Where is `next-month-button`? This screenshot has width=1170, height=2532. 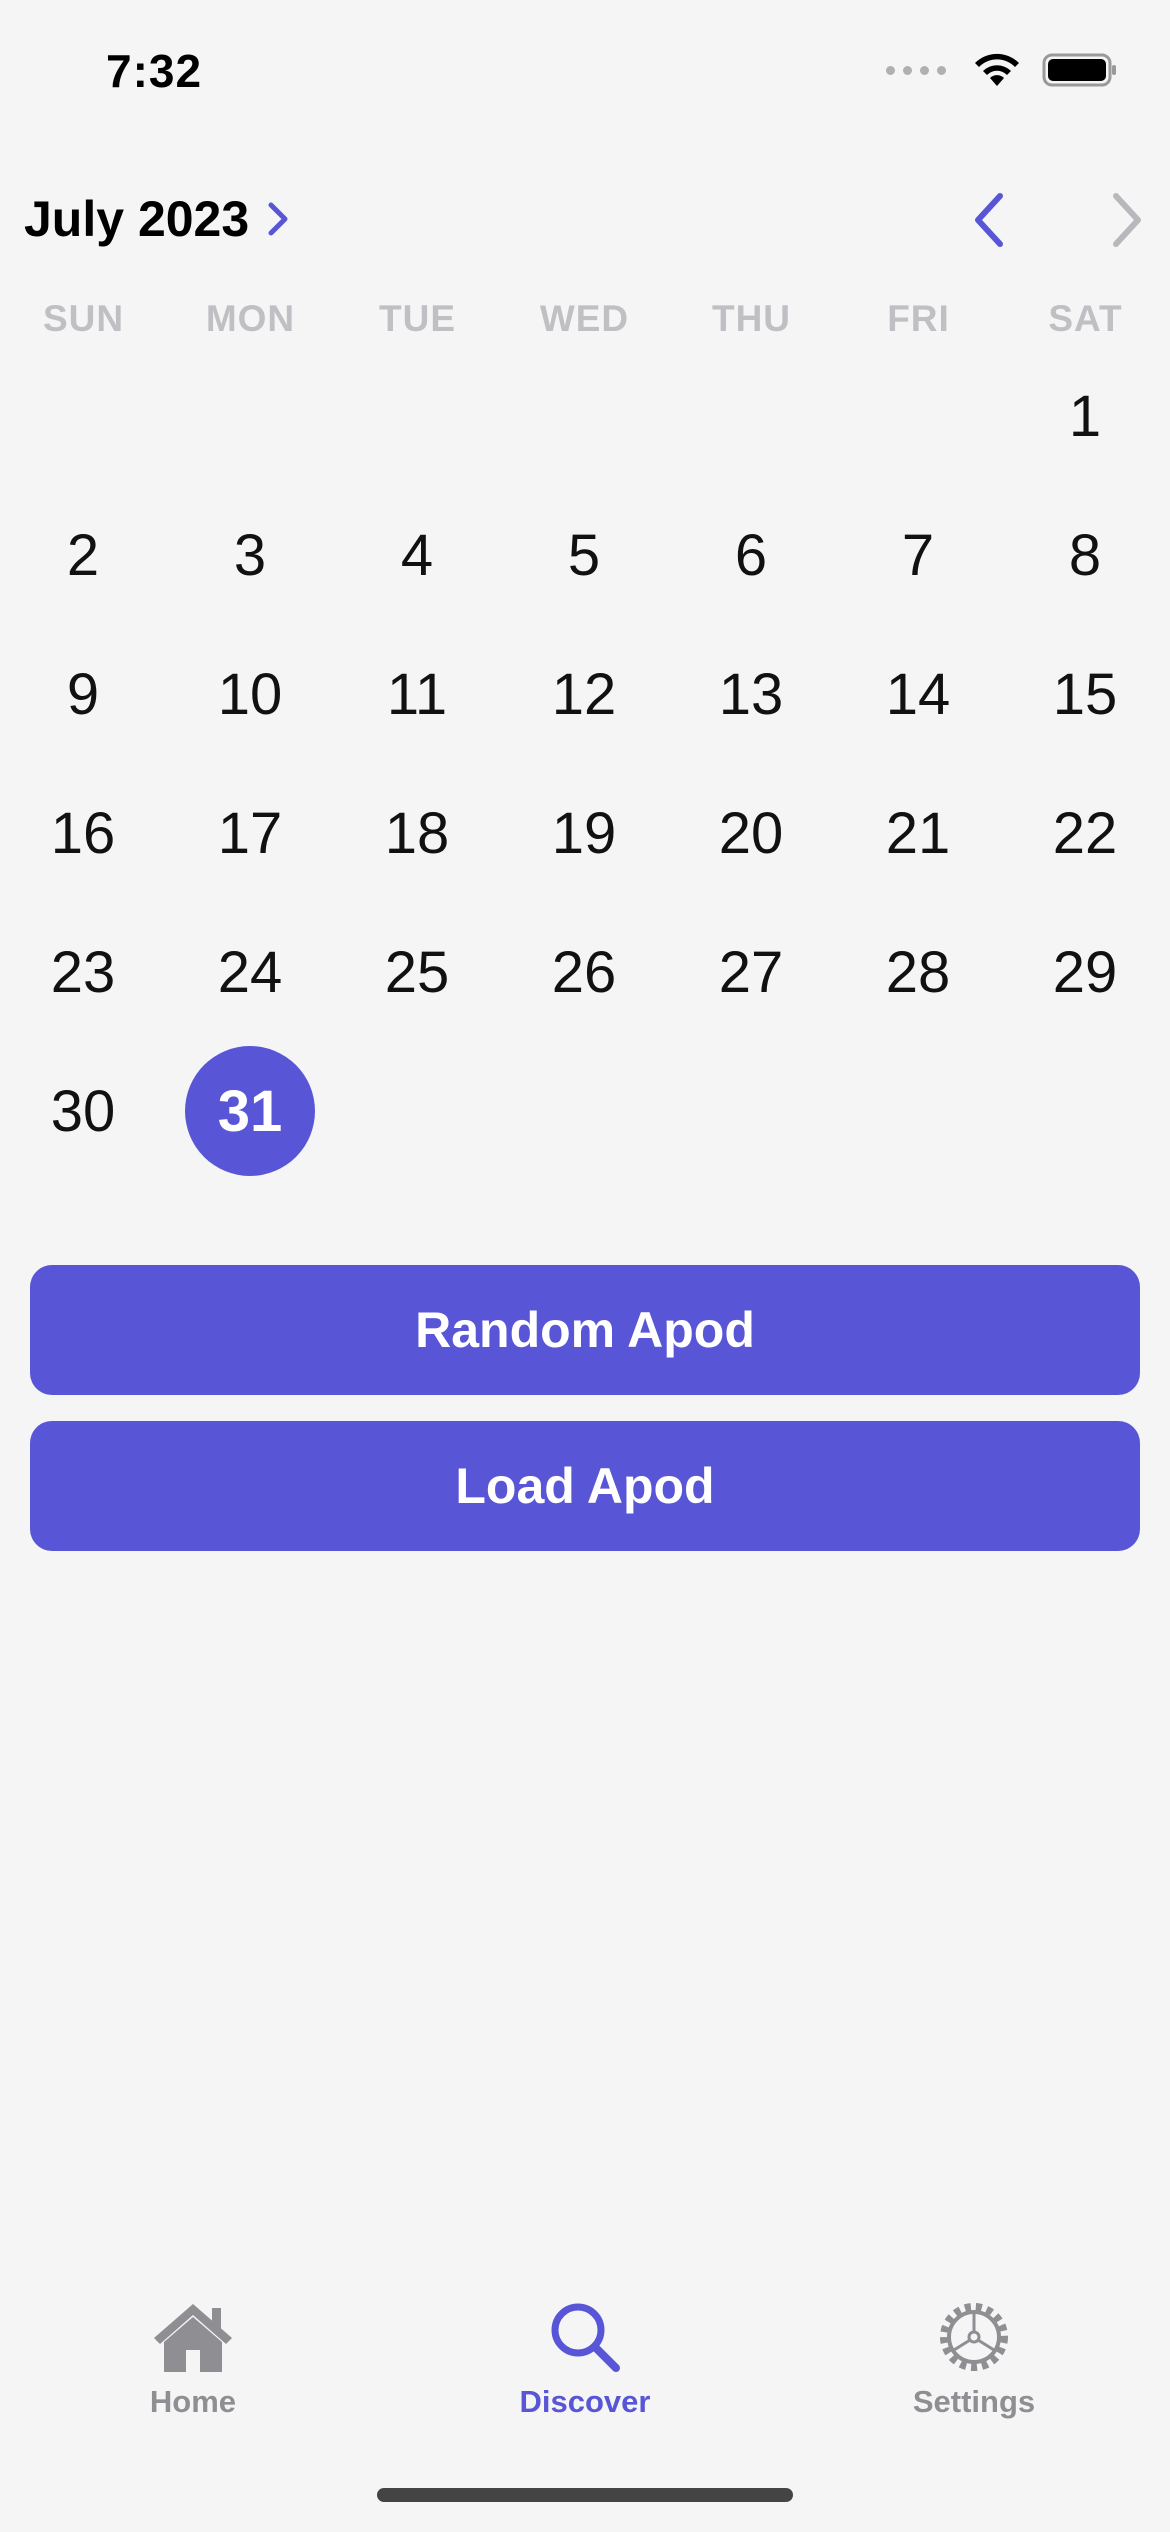 next-month-button is located at coordinates (1126, 220).